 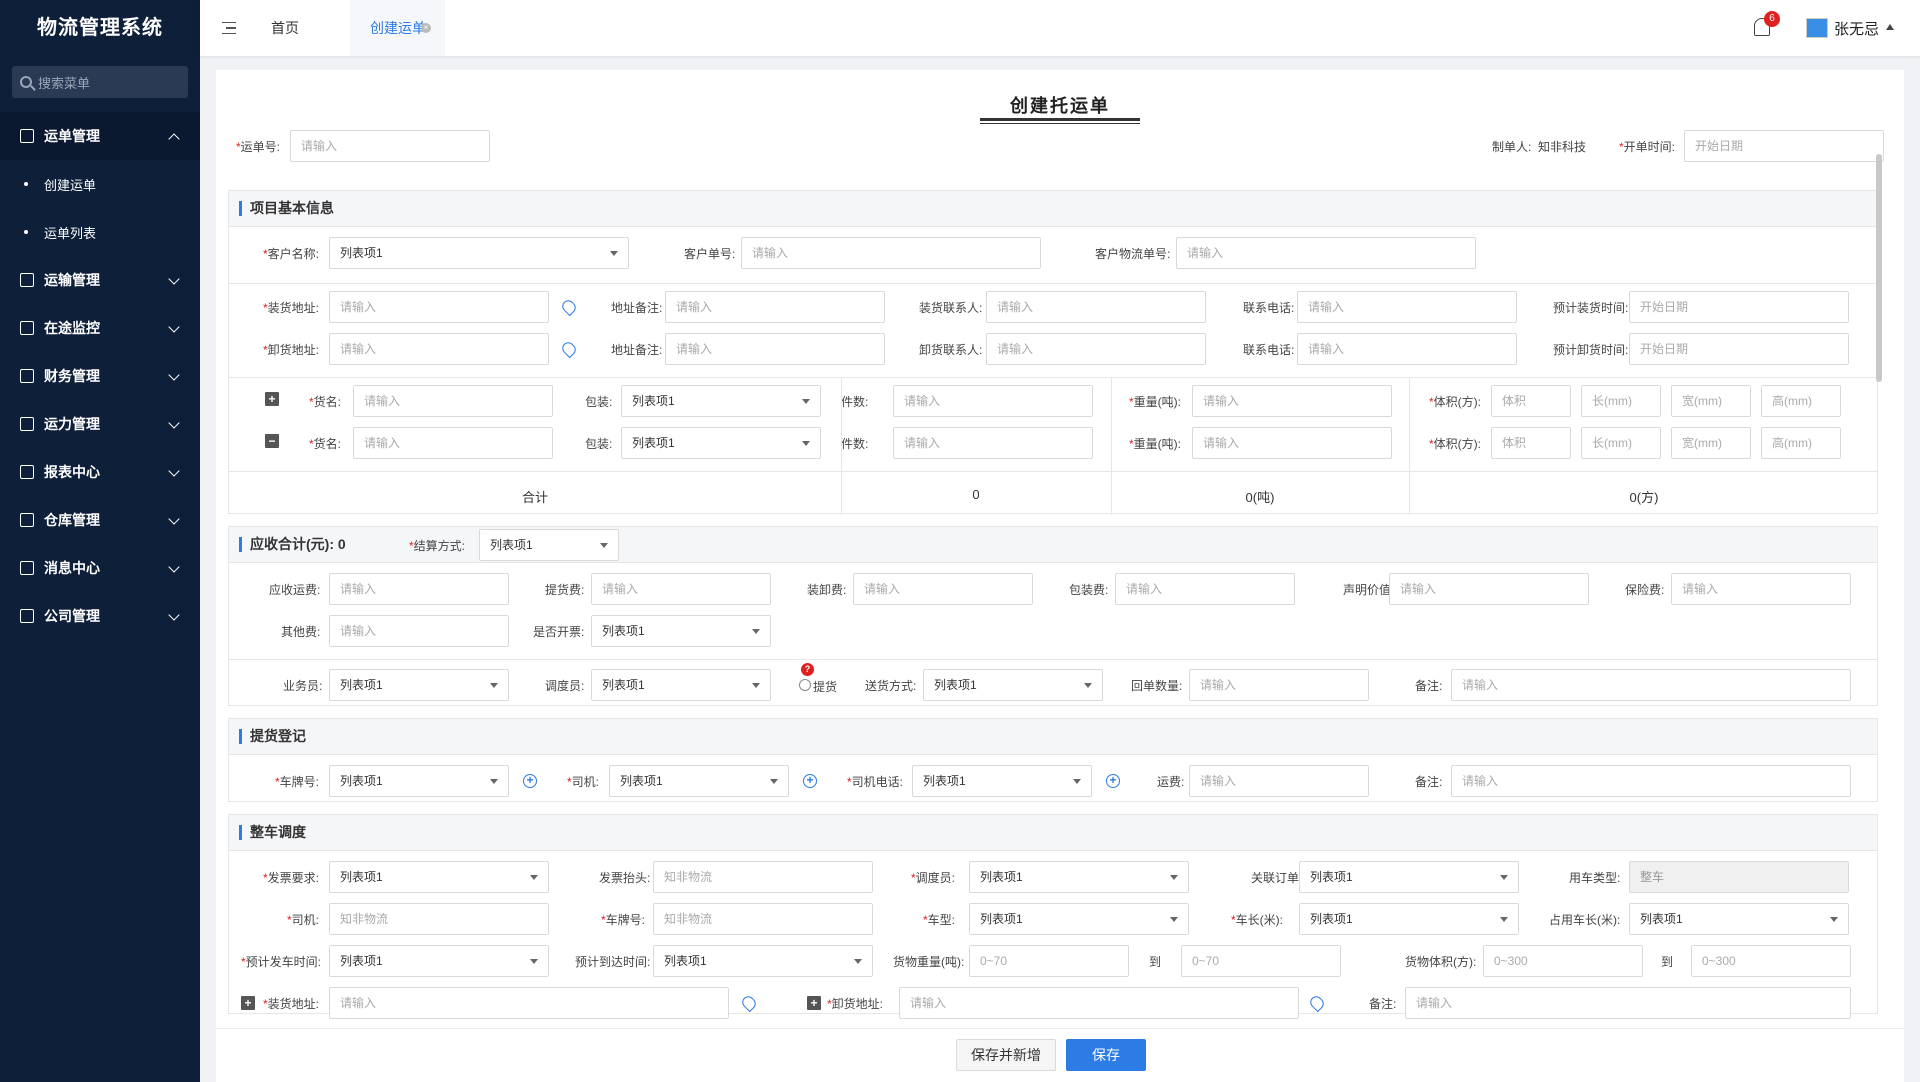 I want to click on tab-home: 首页, so click(x=285, y=28).